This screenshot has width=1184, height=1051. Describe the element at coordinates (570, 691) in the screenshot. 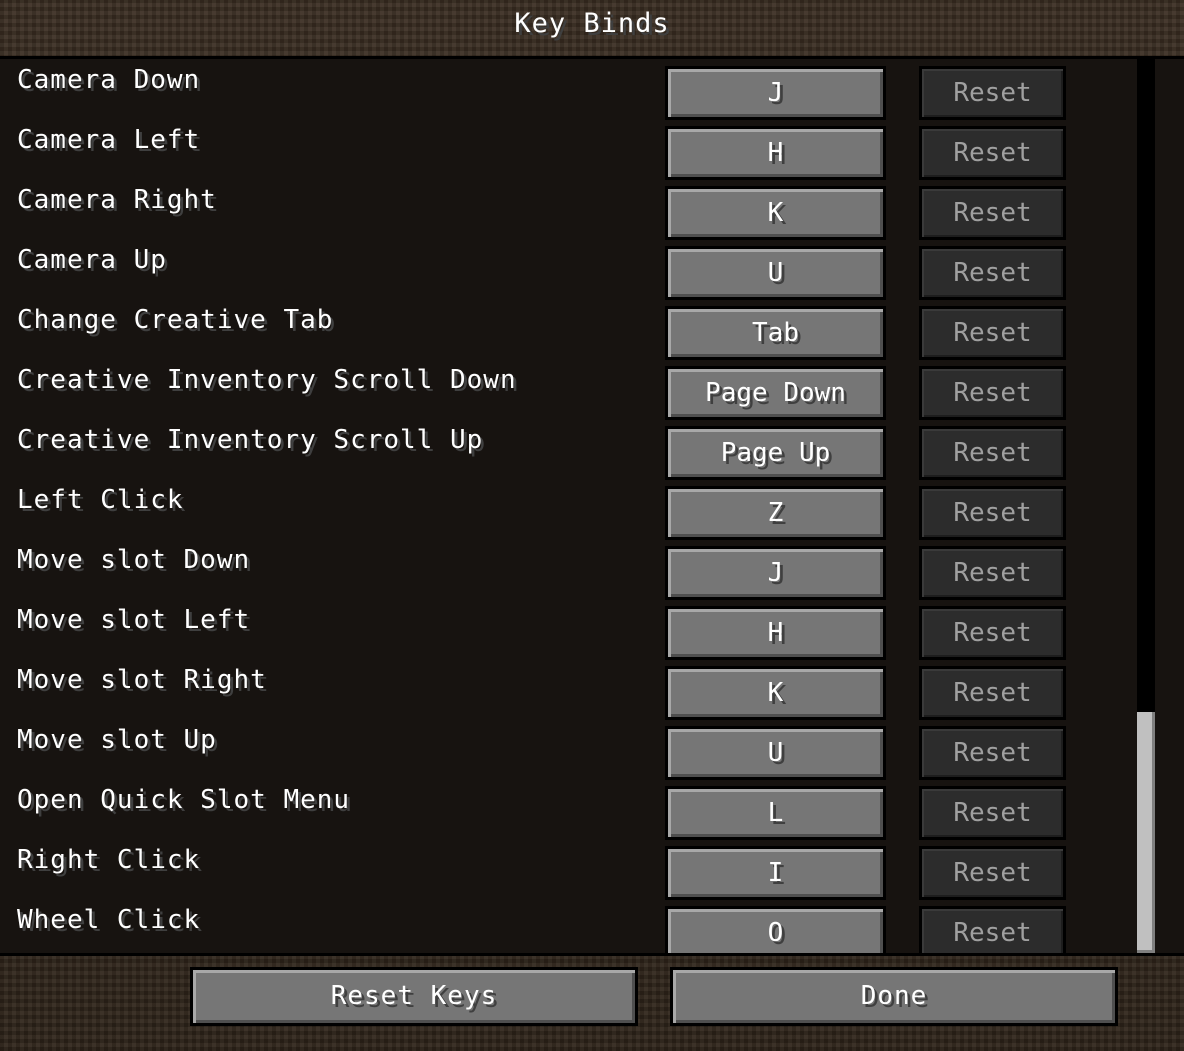

I see `key-bind-row: Move slot Right K Reset` at that location.